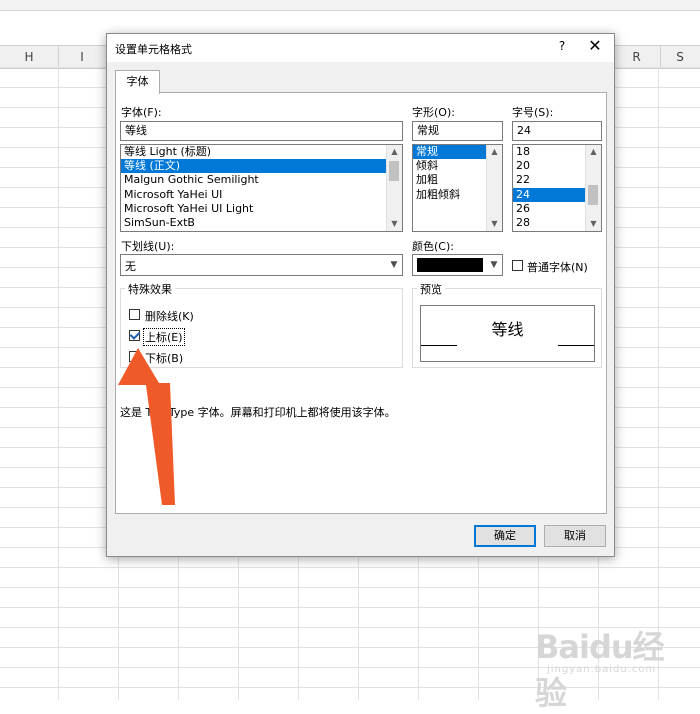  I want to click on column-header-r: R, so click(637, 57).